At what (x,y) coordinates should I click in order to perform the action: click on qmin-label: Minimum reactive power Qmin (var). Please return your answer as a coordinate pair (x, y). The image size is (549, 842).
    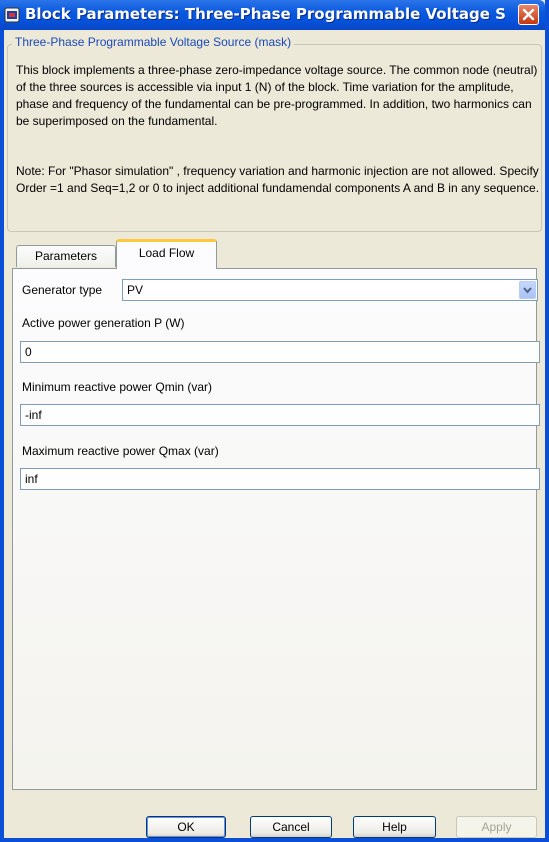
    Looking at the image, I should click on (117, 387).